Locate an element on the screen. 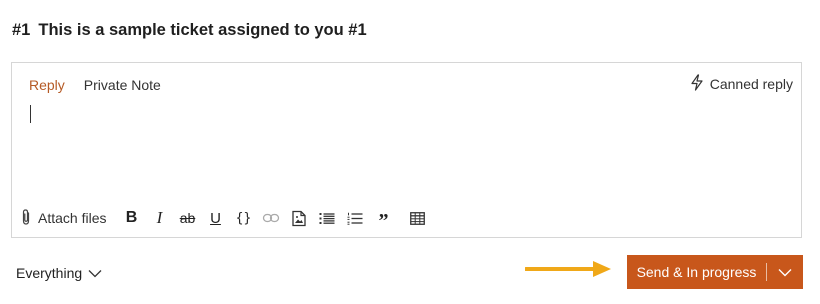 The height and width of the screenshot is (304, 820). insert-table-button is located at coordinates (417, 218).